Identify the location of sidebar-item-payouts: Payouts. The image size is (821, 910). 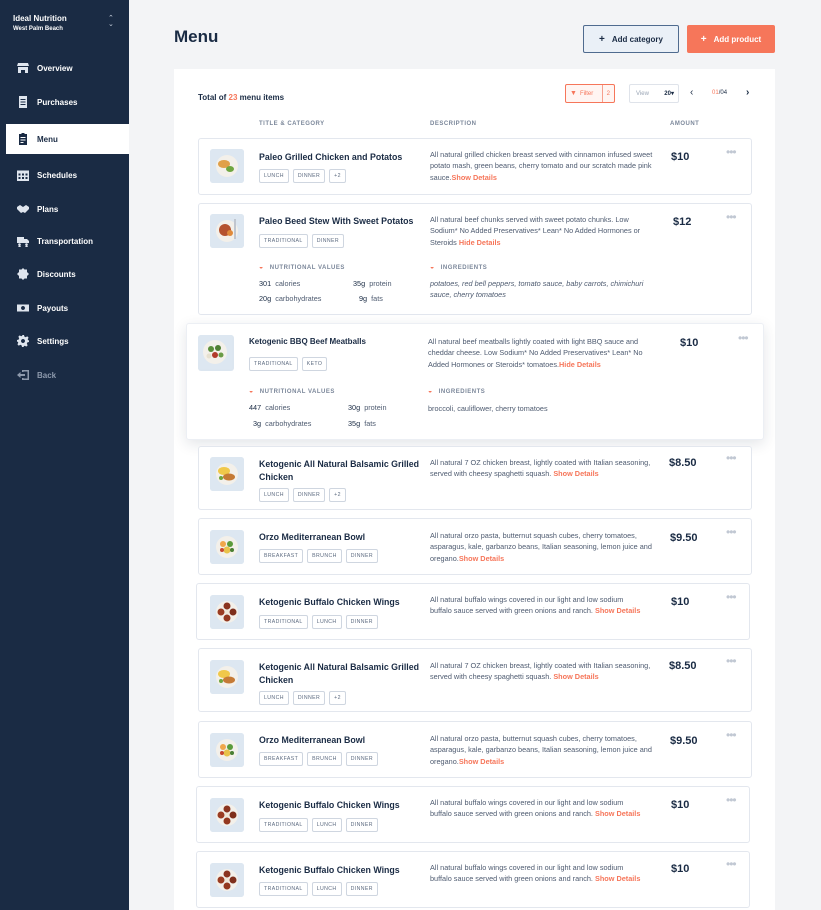
(64, 308).